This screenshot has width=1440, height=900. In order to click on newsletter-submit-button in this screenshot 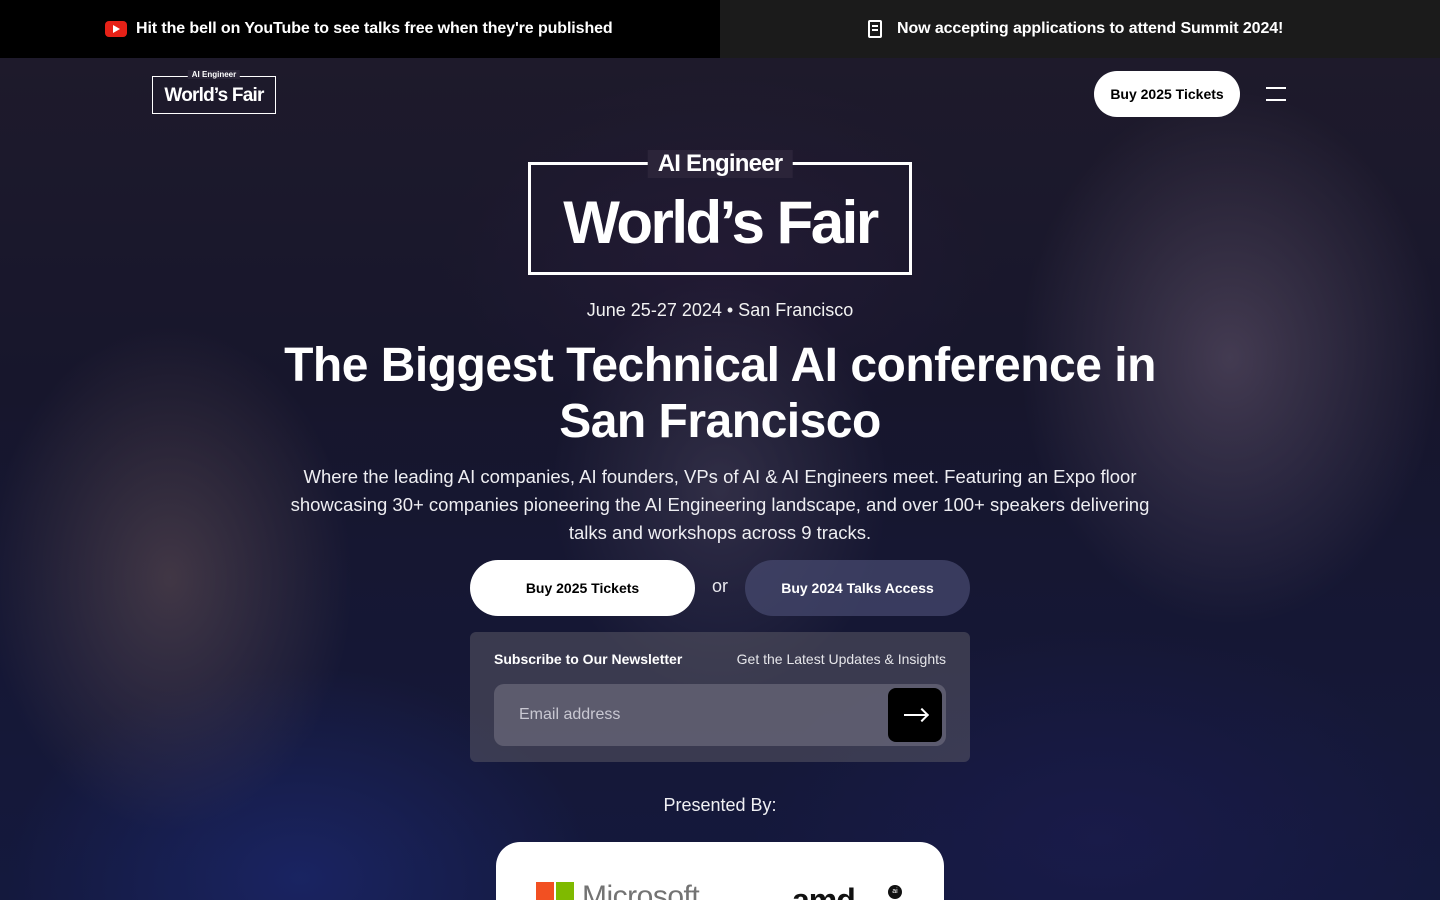, I will do `click(915, 715)`.